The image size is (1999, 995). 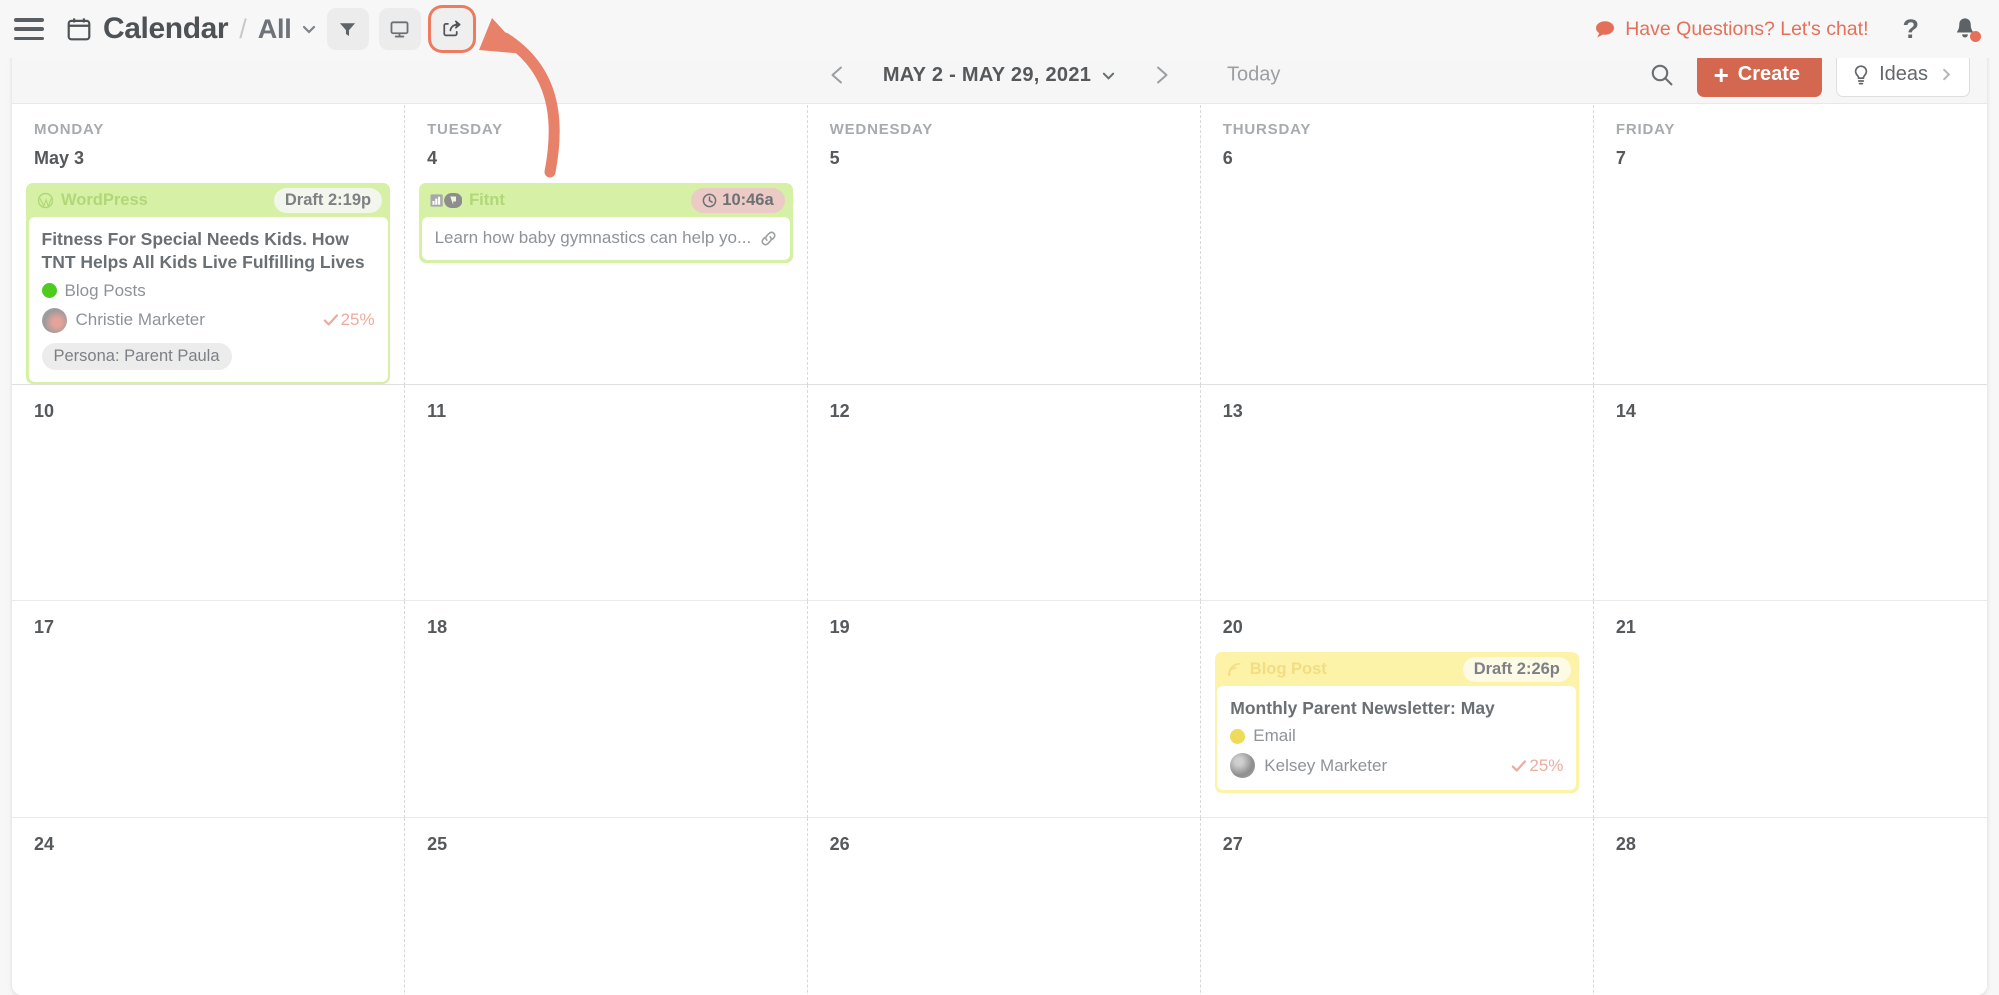 What do you see at coordinates (1861, 75) in the screenshot?
I see `lightbulb-icon` at bounding box center [1861, 75].